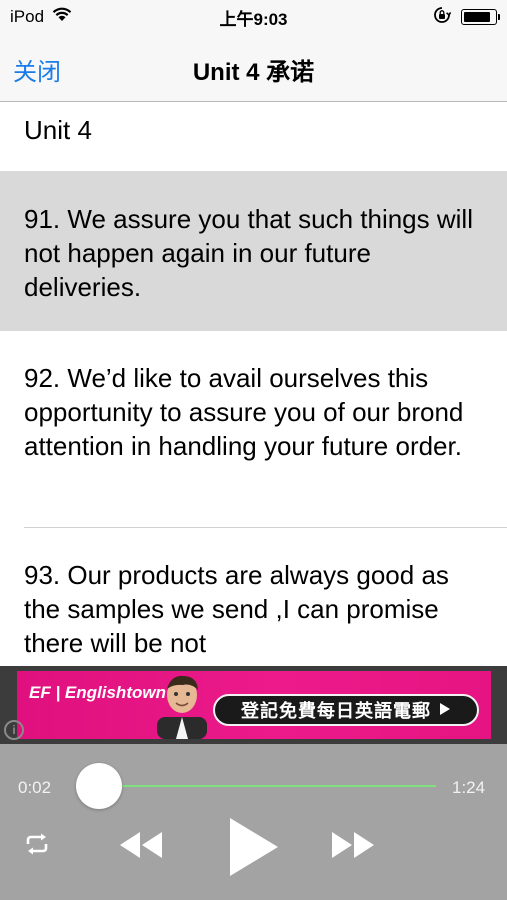  Describe the element at coordinates (62, 17) in the screenshot. I see `wifi-icon` at that location.